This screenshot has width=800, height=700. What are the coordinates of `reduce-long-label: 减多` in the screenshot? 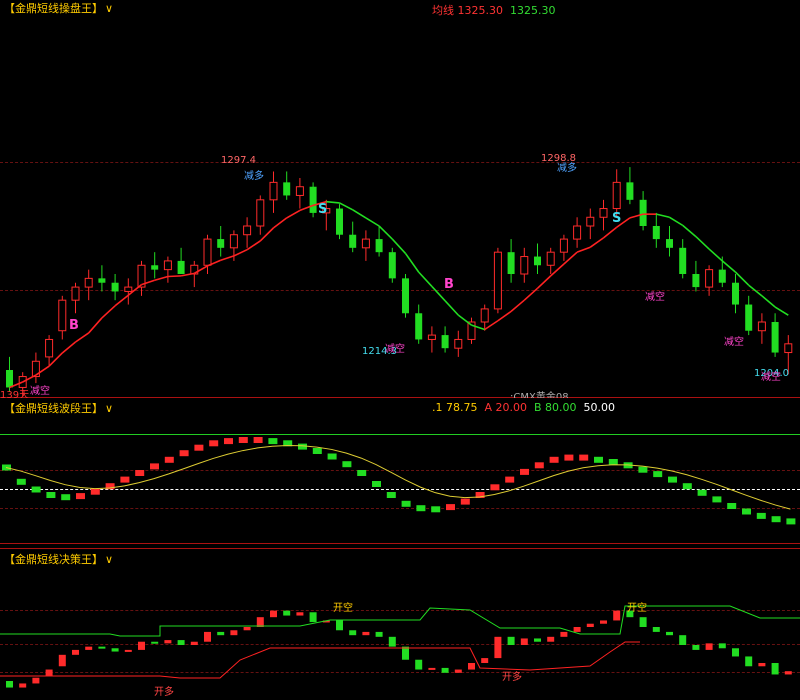 It's located at (254, 176).